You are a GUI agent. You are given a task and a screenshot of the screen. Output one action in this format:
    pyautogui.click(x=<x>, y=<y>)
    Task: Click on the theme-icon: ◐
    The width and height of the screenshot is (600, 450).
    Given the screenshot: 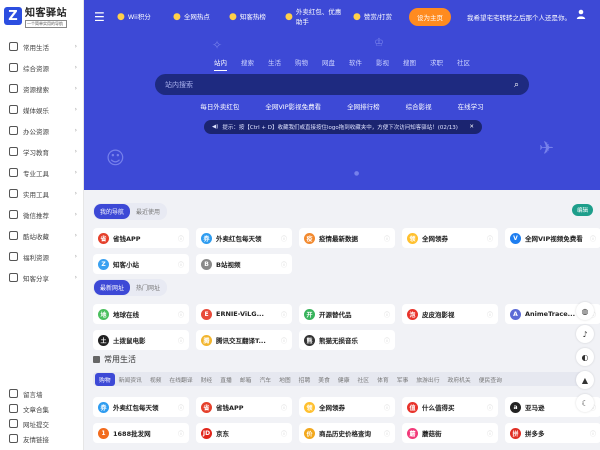 What is the action you would take?
    pyautogui.click(x=585, y=357)
    